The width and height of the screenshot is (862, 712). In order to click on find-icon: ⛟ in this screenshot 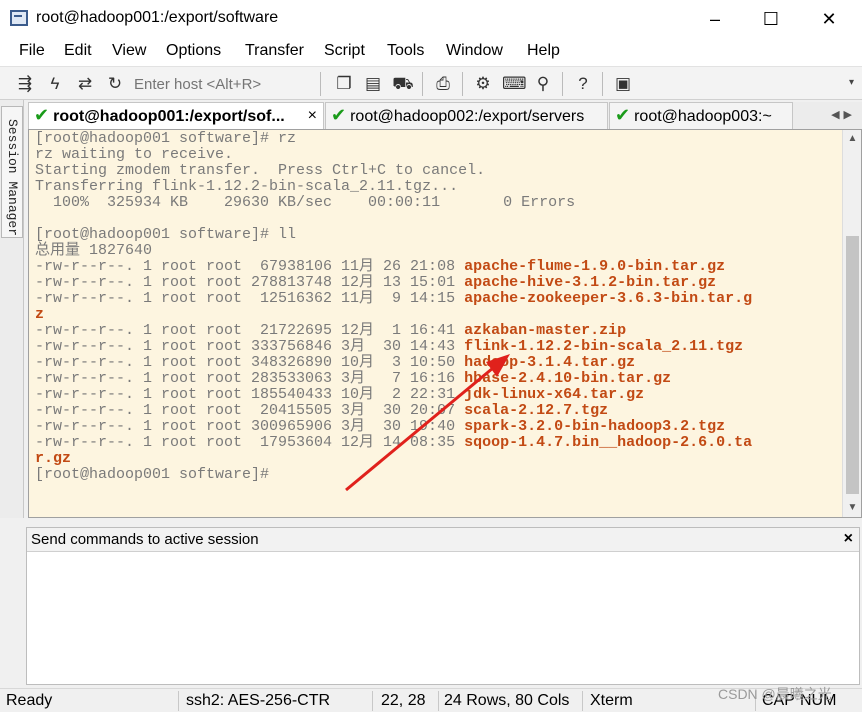, I will do `click(403, 84)`.